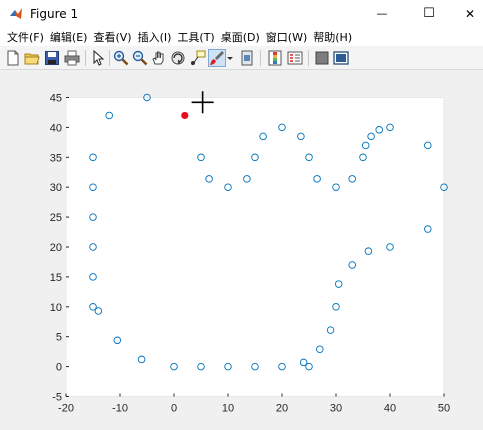  Describe the element at coordinates (159, 58) in the screenshot. I see `pan-hand-icon` at that location.